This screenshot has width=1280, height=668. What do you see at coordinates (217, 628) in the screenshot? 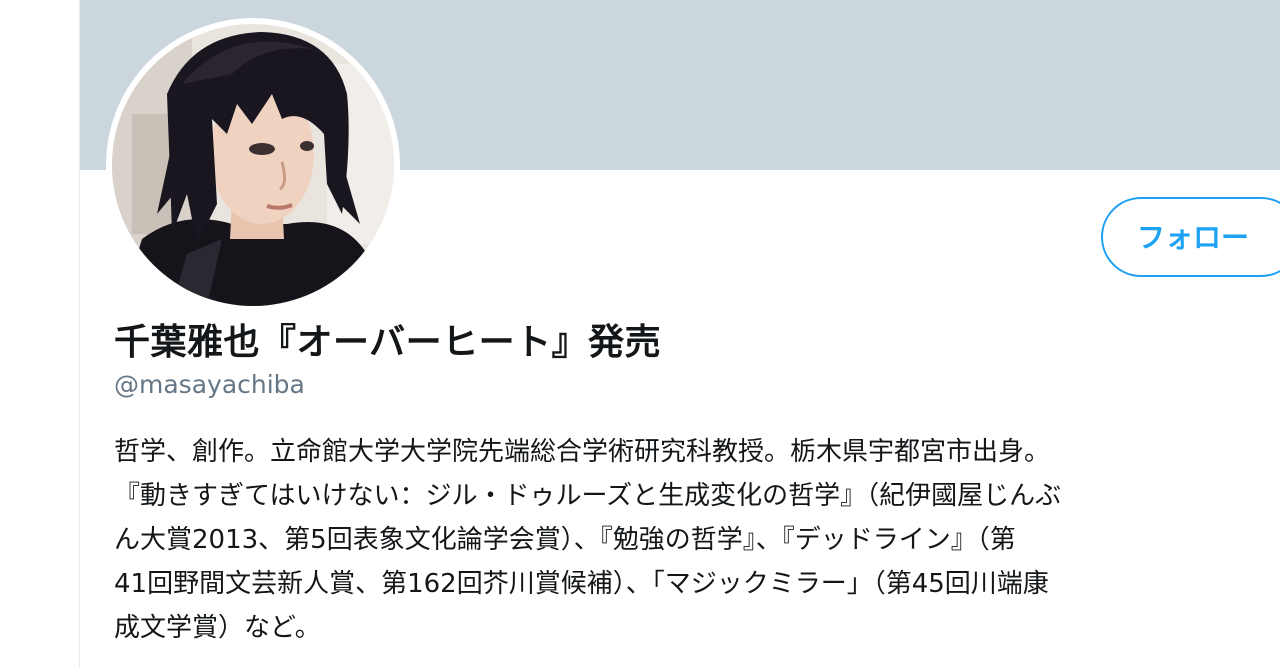
I see `bio-line: 成文学賞）など。` at bounding box center [217, 628].